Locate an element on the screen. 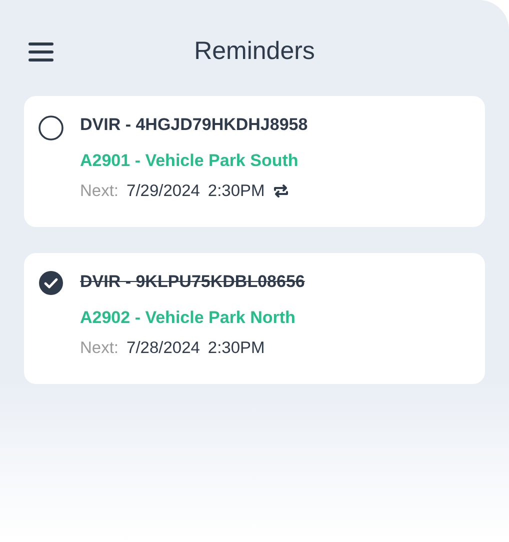 The width and height of the screenshot is (509, 542). reminder-title: DVIR - 9KLPU75KDBL08656 is located at coordinates (192, 282).